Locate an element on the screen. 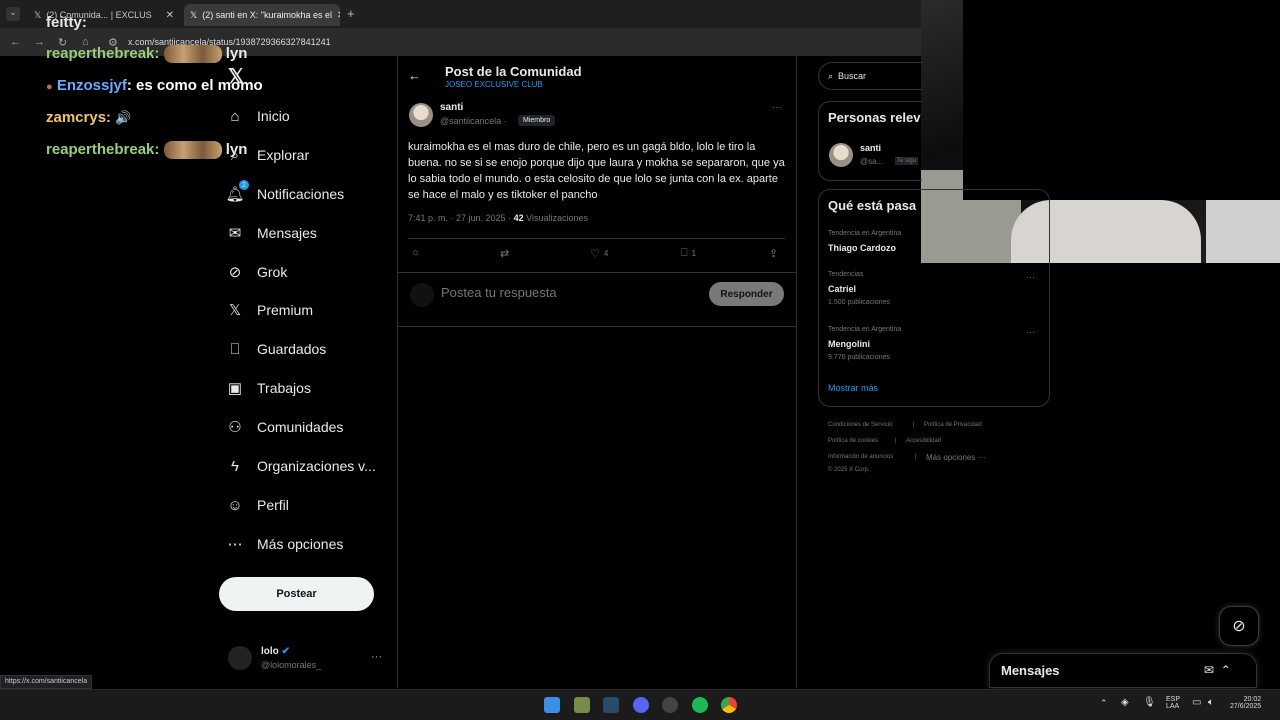  search-placeholder: Buscar is located at coordinates (852, 76).